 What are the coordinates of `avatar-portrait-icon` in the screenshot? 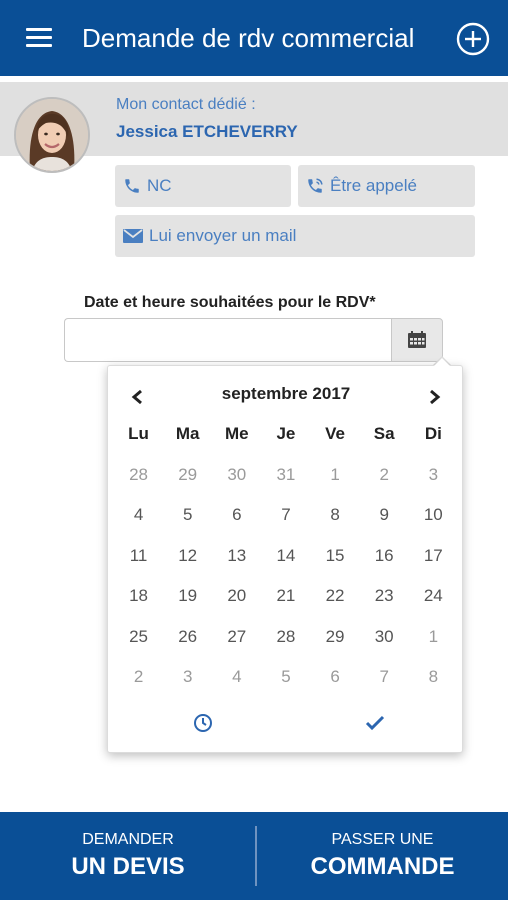 It's located at (52, 135).